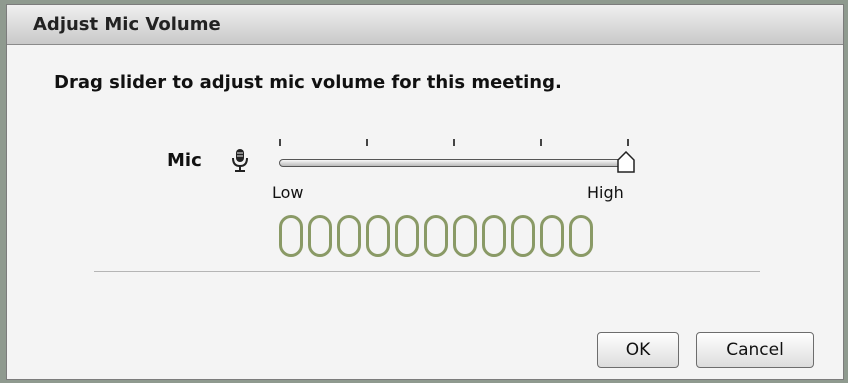 This screenshot has width=848, height=383. What do you see at coordinates (755, 350) in the screenshot?
I see `cancel-button: Cancel` at bounding box center [755, 350].